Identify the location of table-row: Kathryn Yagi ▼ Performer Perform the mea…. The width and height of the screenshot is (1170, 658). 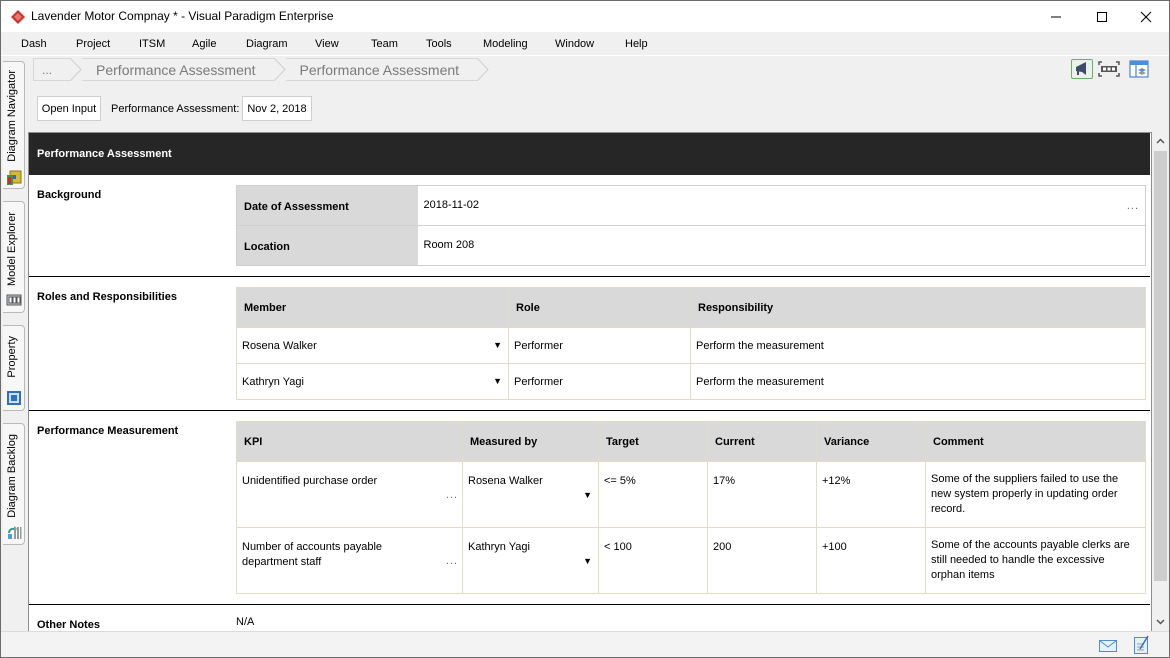
(691, 381).